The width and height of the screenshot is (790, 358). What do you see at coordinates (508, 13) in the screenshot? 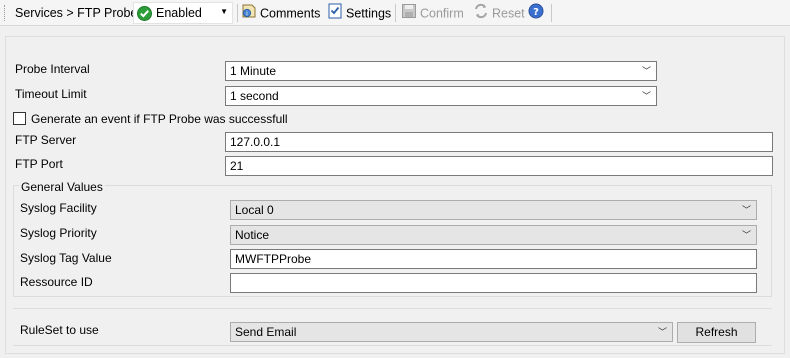
I see `reset-label: Reset` at bounding box center [508, 13].